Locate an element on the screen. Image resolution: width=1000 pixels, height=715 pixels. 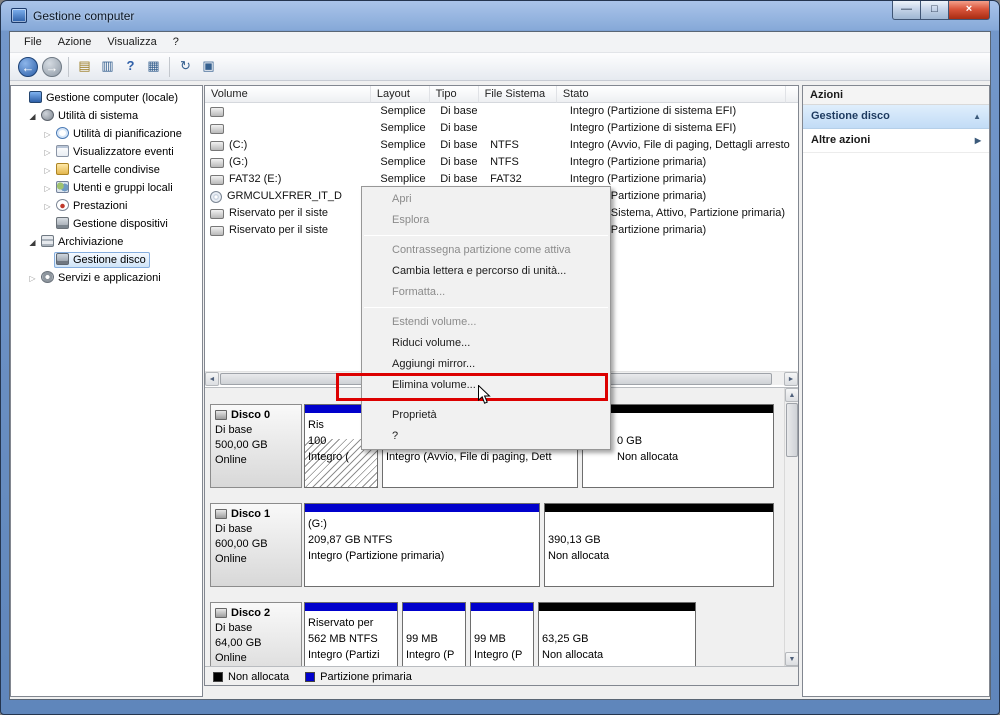
close-button: × is located at coordinates (969, 10).